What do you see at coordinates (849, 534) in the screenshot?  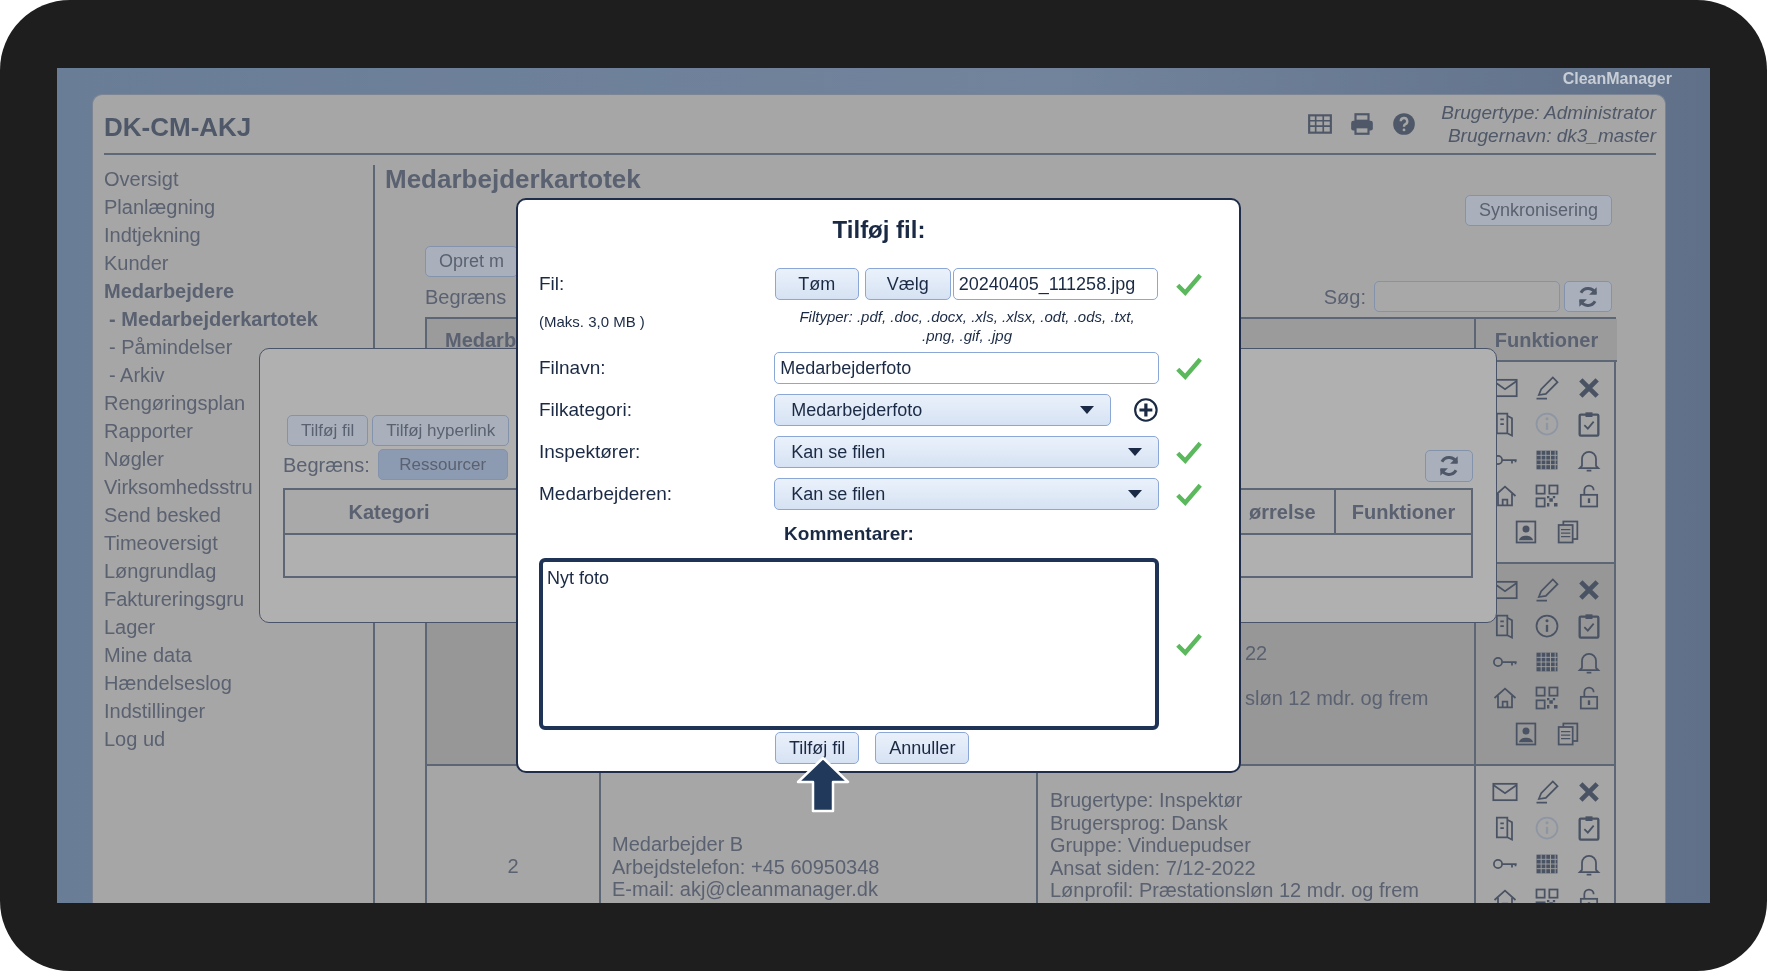 I see `comments-label: Kommentarer:` at bounding box center [849, 534].